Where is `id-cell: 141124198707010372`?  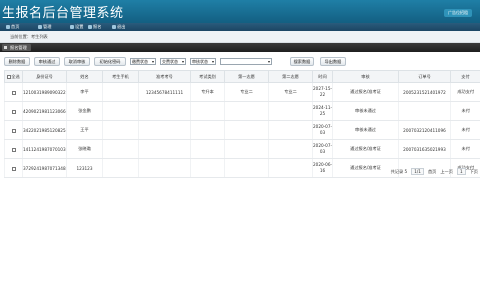
id-cell: 141124198707010372 is located at coordinates (44, 149).